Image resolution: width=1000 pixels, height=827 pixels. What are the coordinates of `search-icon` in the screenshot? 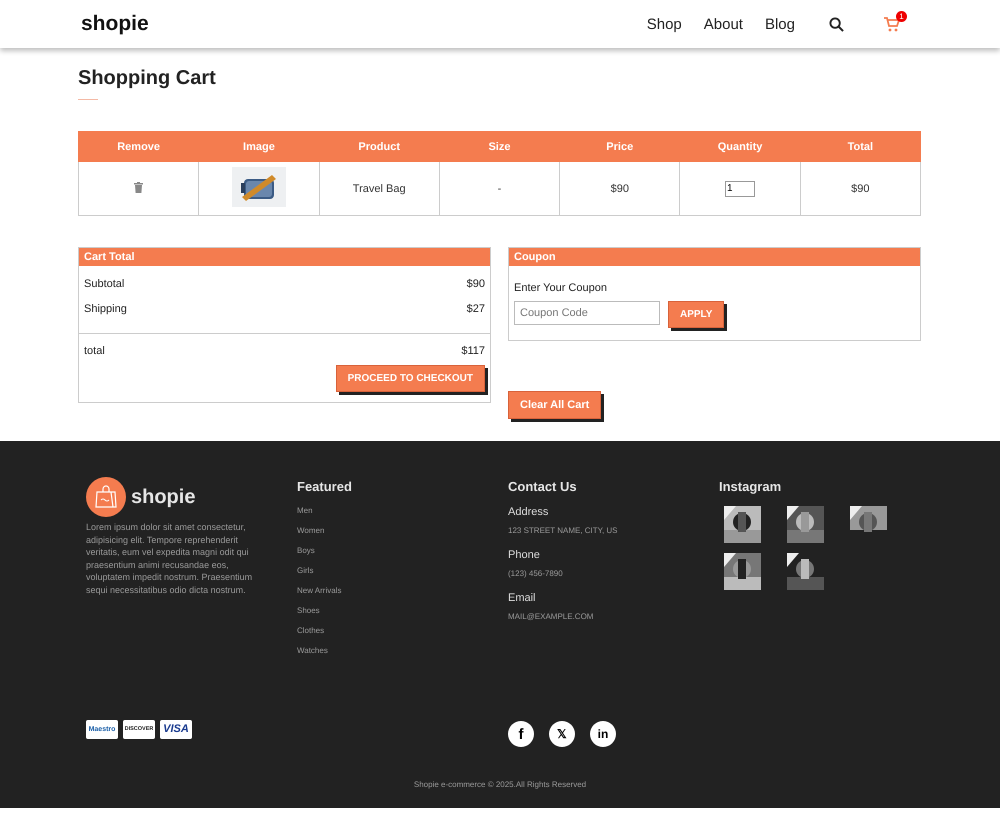 It's located at (836, 24).